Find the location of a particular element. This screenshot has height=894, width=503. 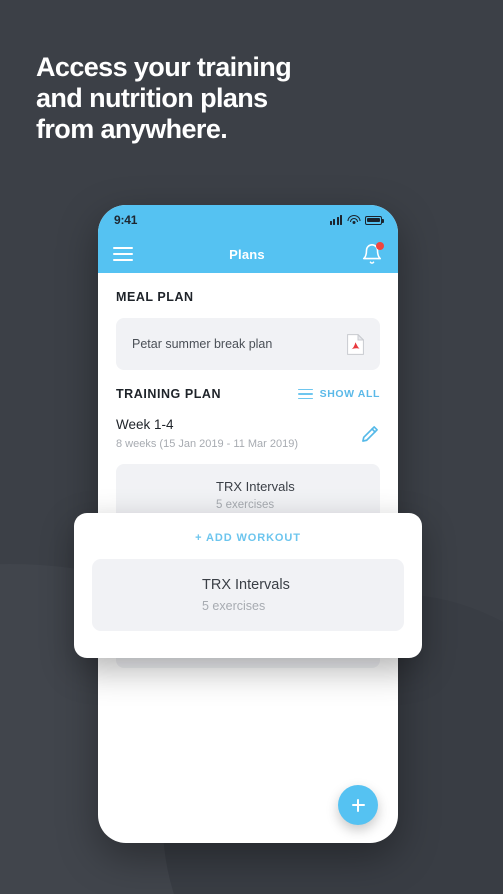

meal-plan-item-name: Petar summer break plan is located at coordinates (202, 344).